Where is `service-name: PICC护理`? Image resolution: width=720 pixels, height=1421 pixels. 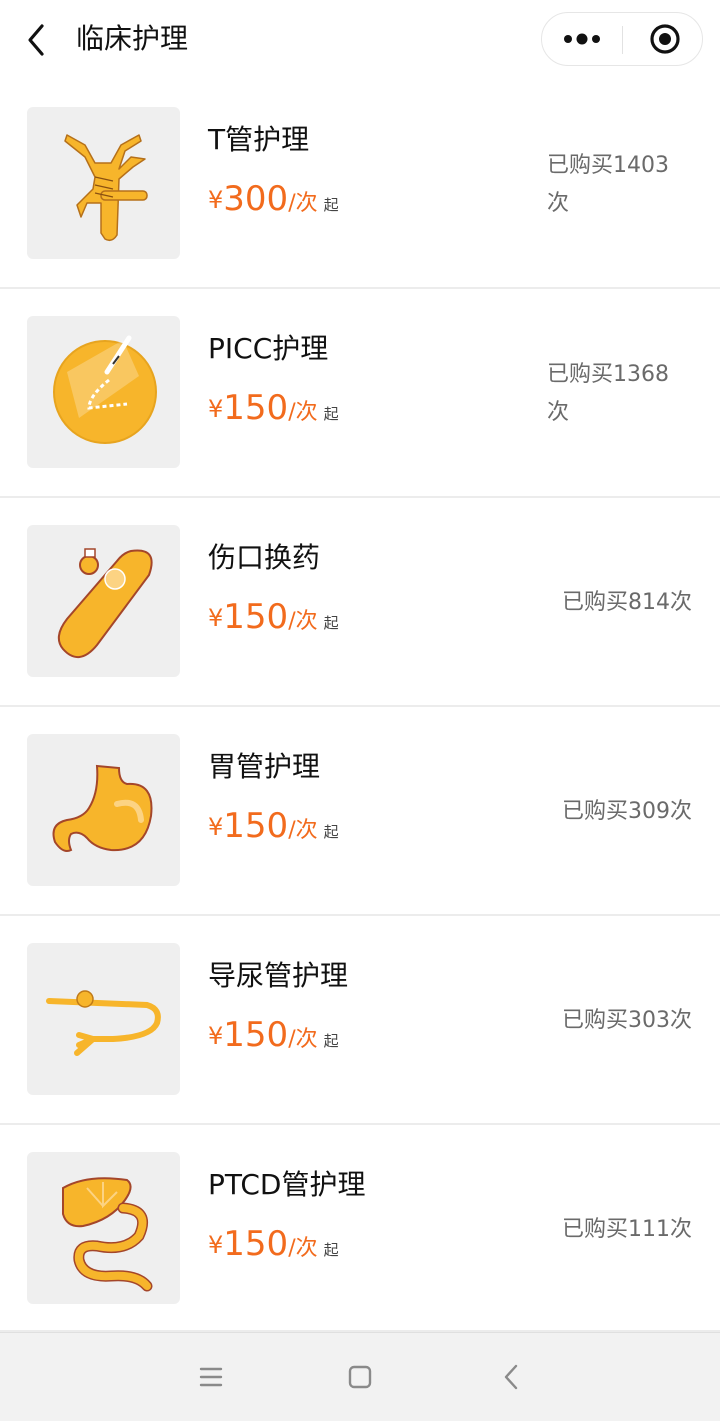
service-name: PICC护理 is located at coordinates (268, 348).